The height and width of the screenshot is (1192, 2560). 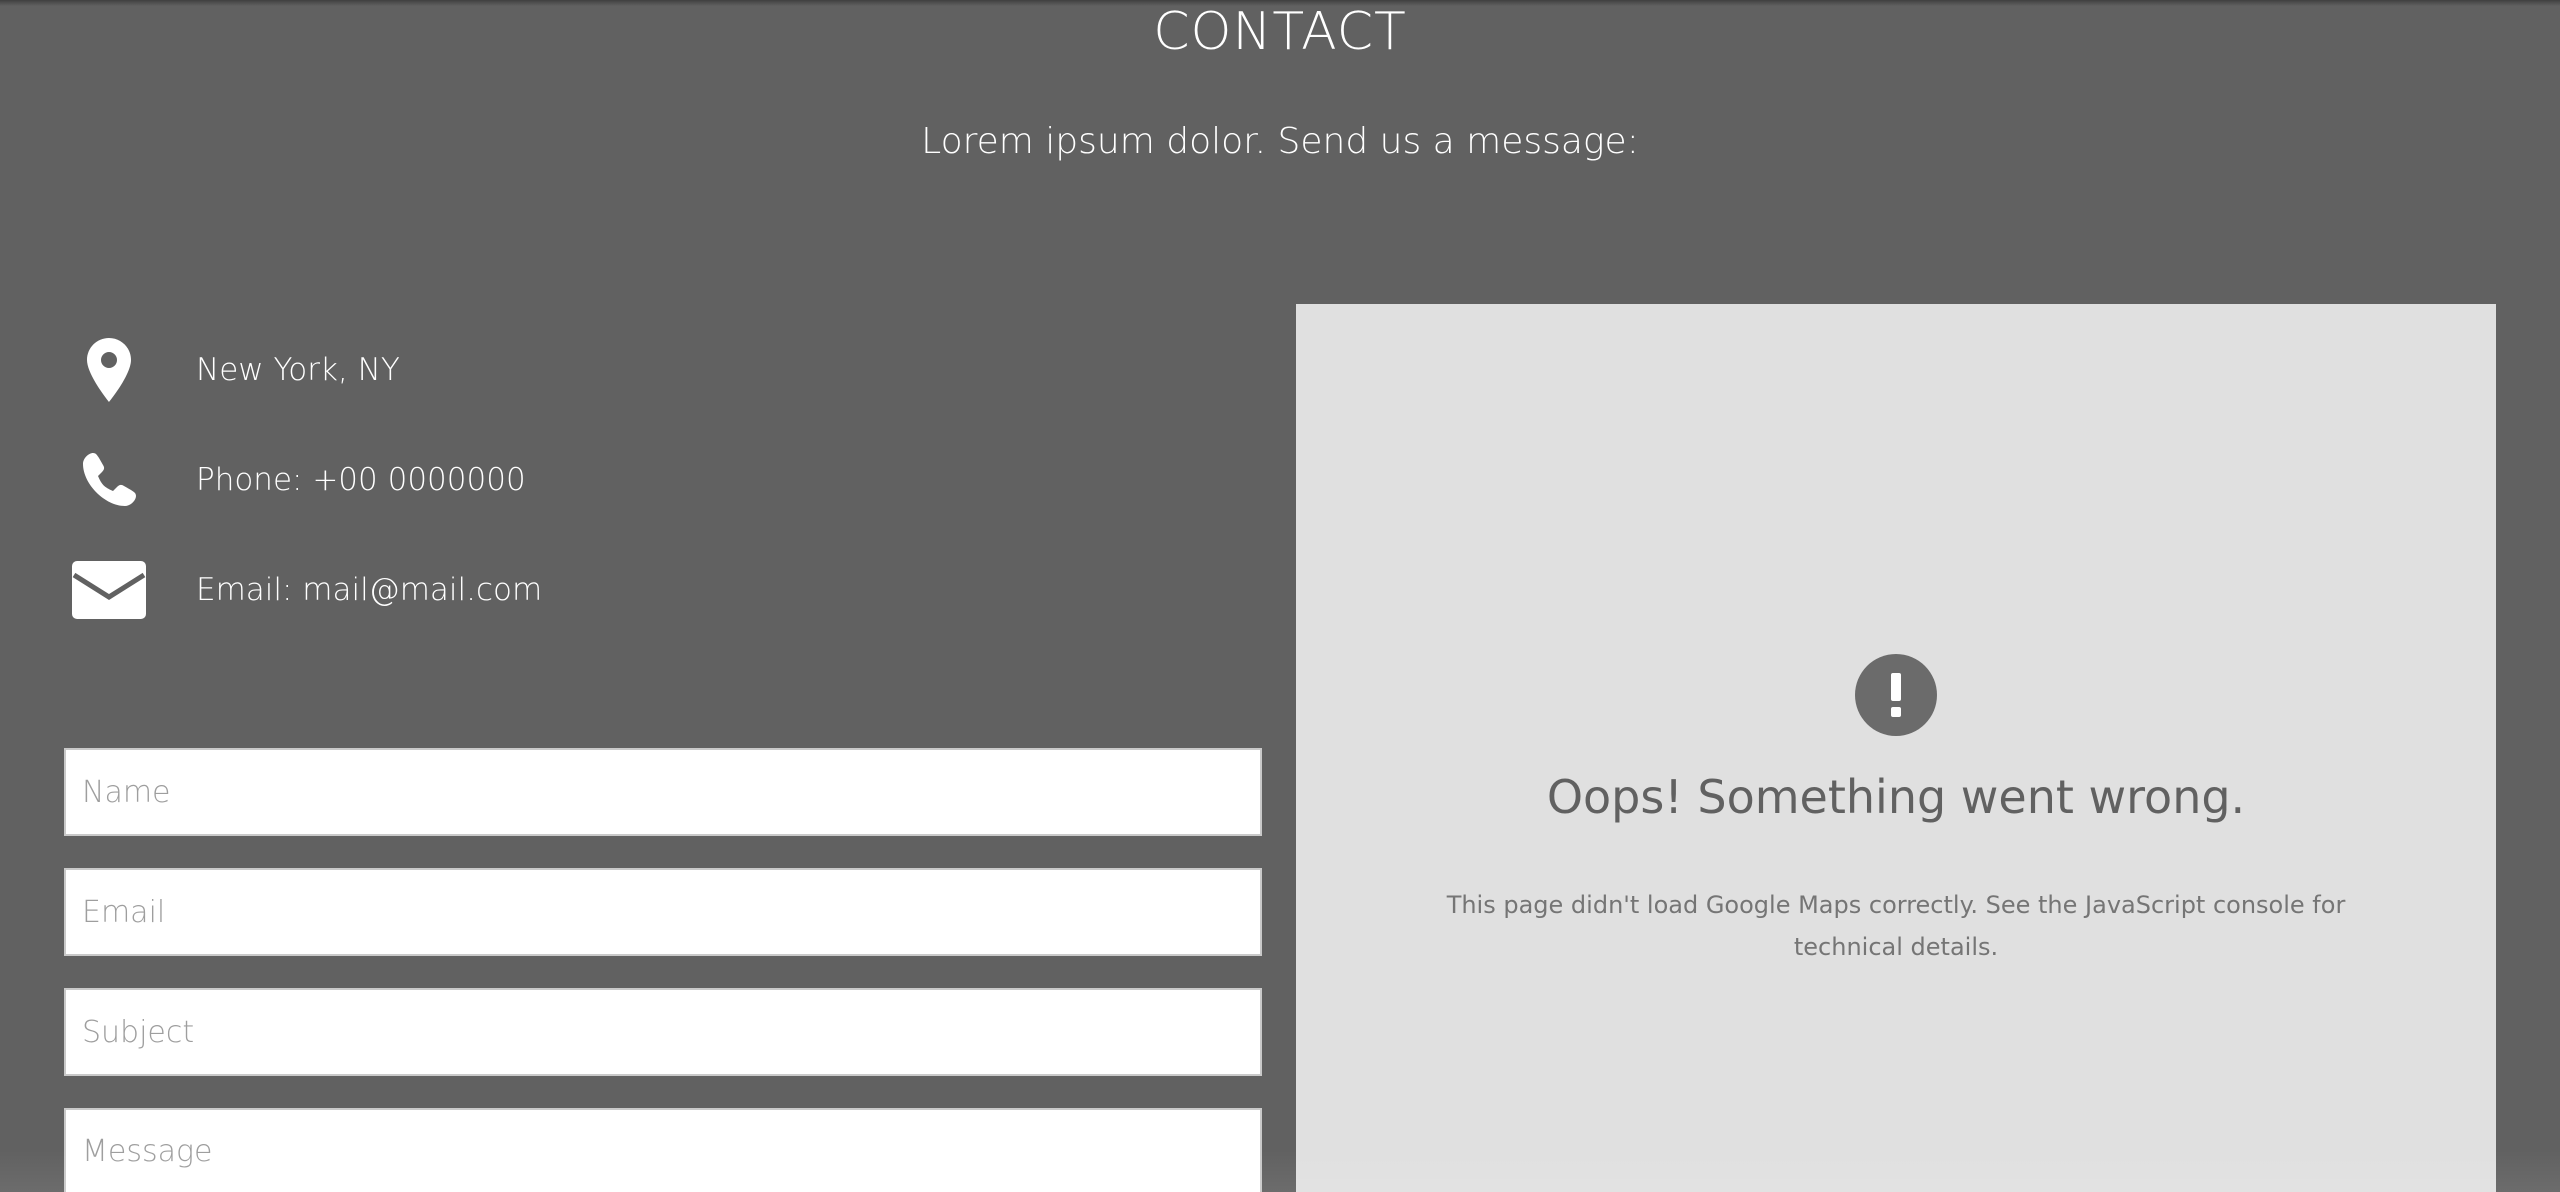 I want to click on section-subtitle: Lorem ipsum dolor. Send us a message:, so click(x=1280, y=141).